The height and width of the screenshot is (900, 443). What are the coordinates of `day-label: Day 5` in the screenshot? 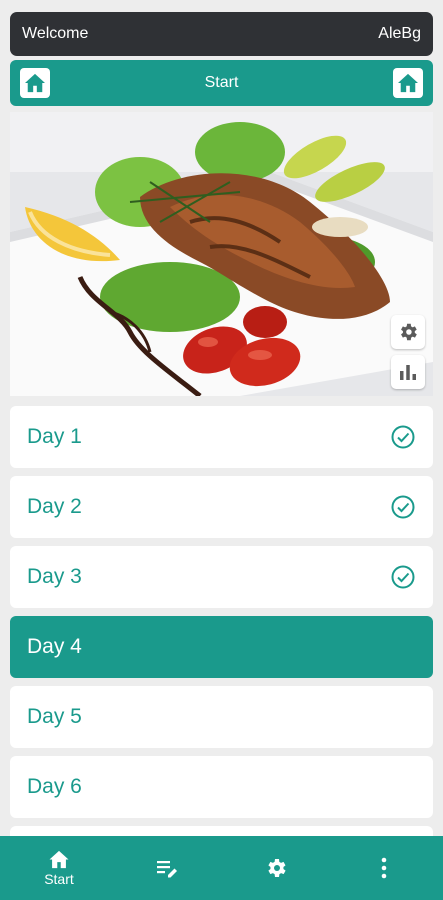 It's located at (54, 716).